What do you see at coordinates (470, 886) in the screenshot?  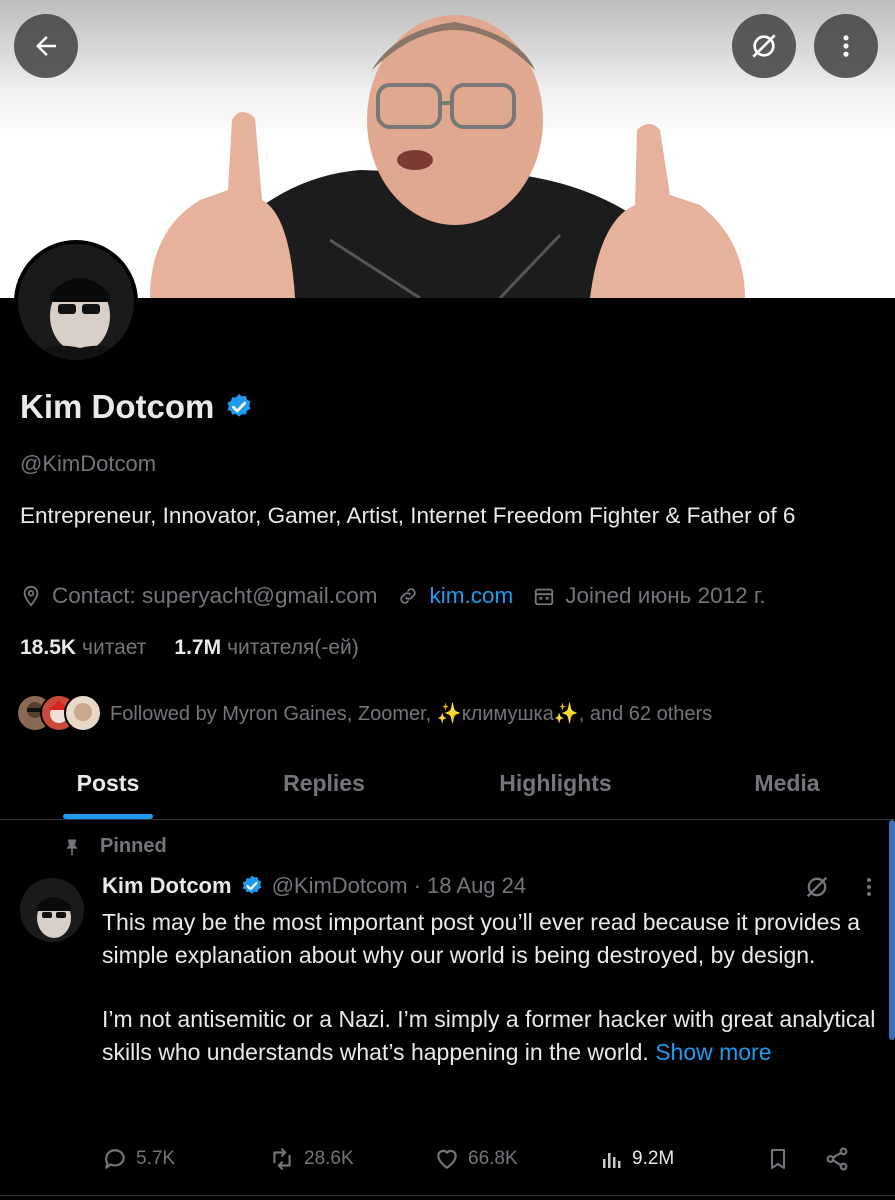 I see `post-date: · 18 Aug 24` at bounding box center [470, 886].